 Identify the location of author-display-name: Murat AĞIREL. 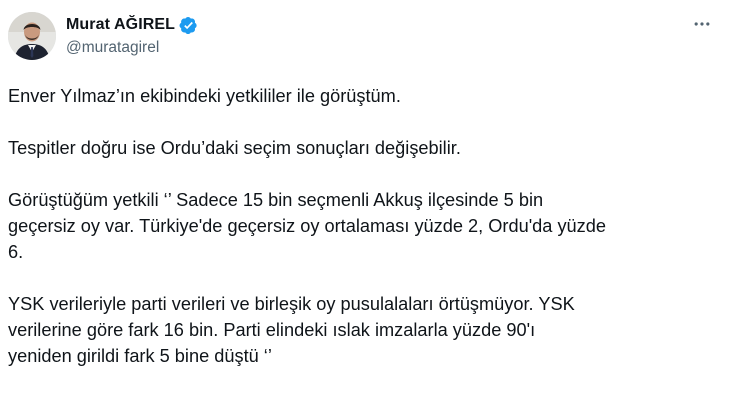
(120, 25).